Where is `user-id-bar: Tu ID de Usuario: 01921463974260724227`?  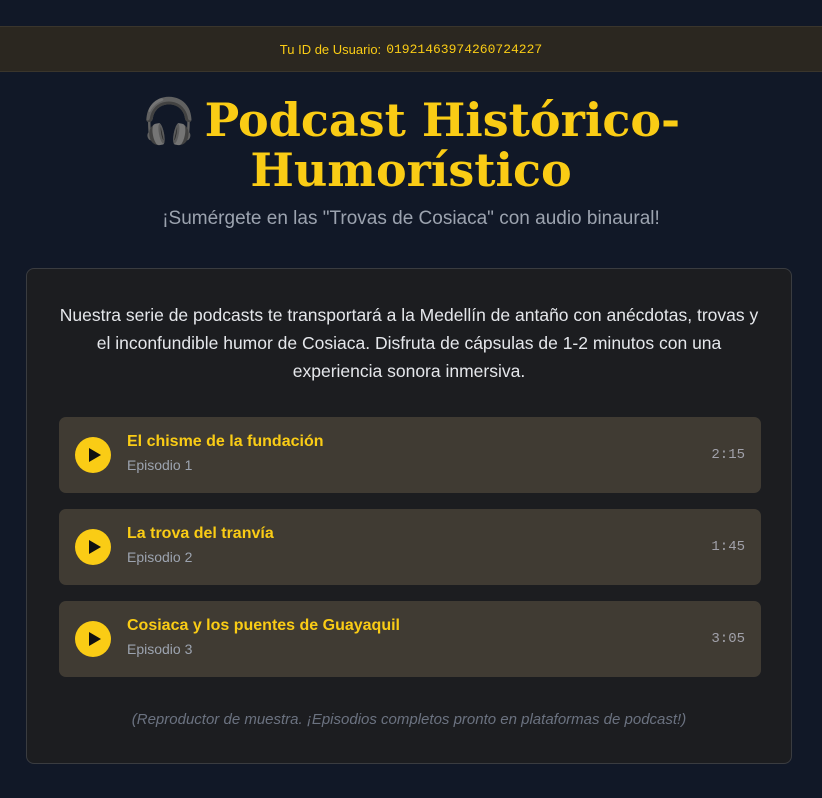
user-id-bar: Tu ID de Usuario: 01921463974260724227 is located at coordinates (411, 49).